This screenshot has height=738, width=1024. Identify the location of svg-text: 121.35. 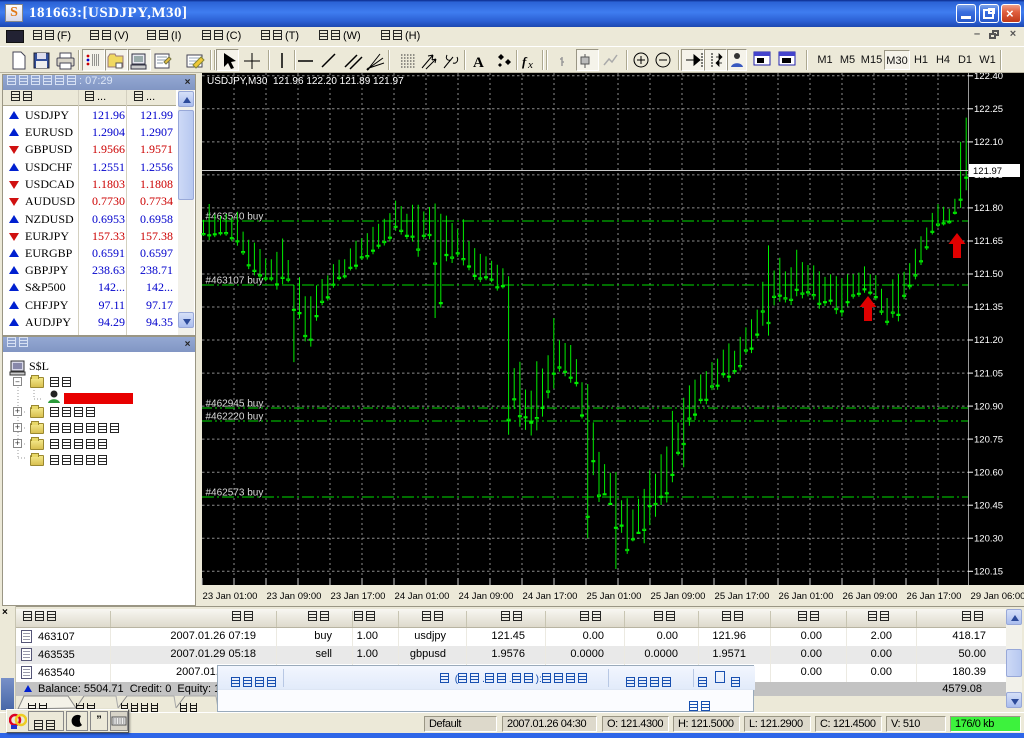
(988, 307).